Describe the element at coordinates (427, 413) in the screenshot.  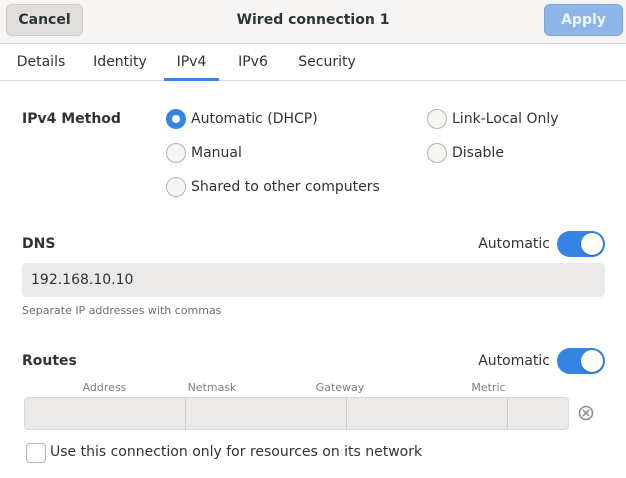
I see `route-gateway-input` at that location.